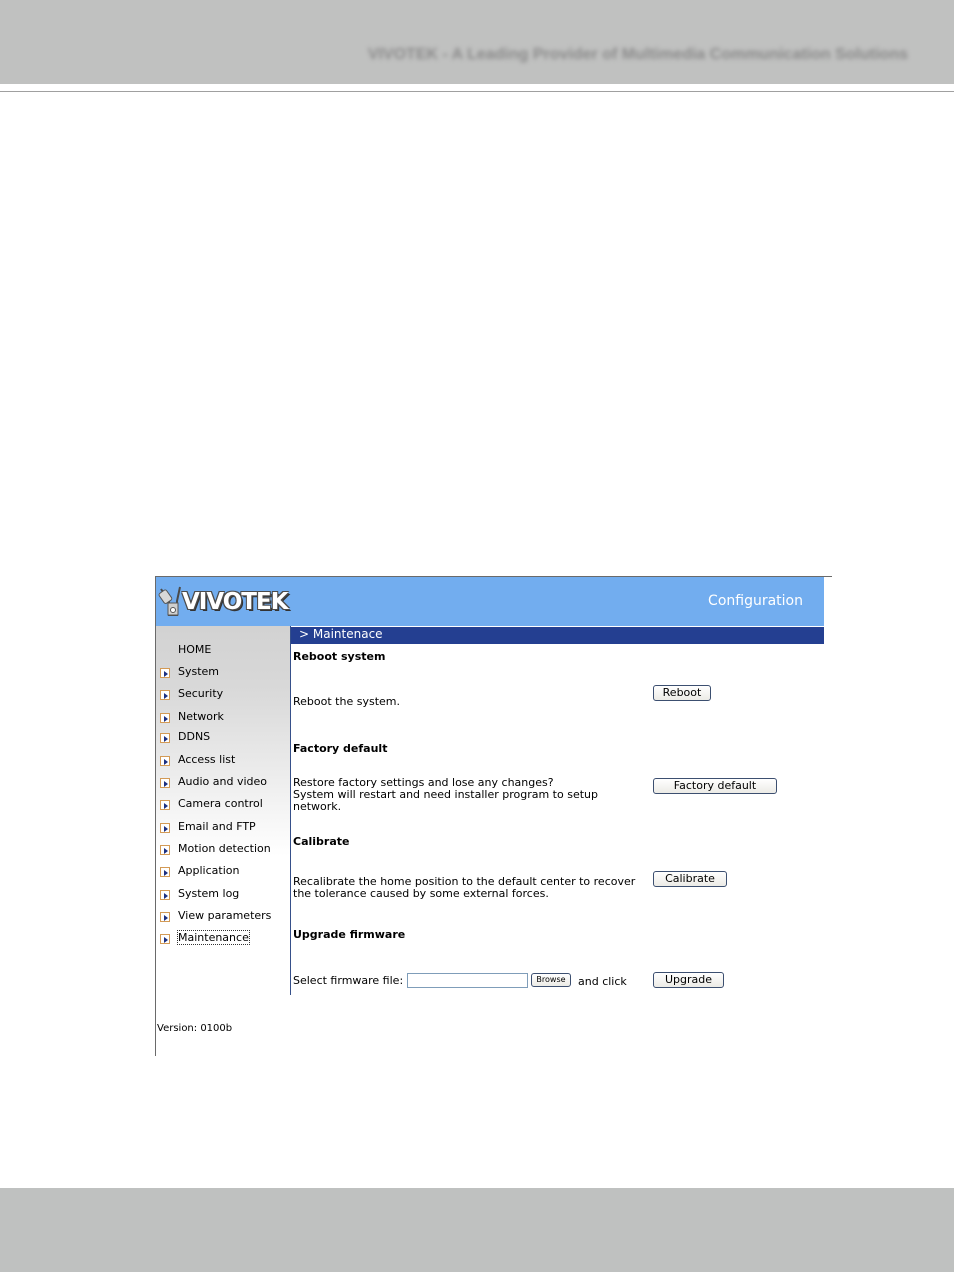  I want to click on sidebar-item-label: System, so click(199, 671).